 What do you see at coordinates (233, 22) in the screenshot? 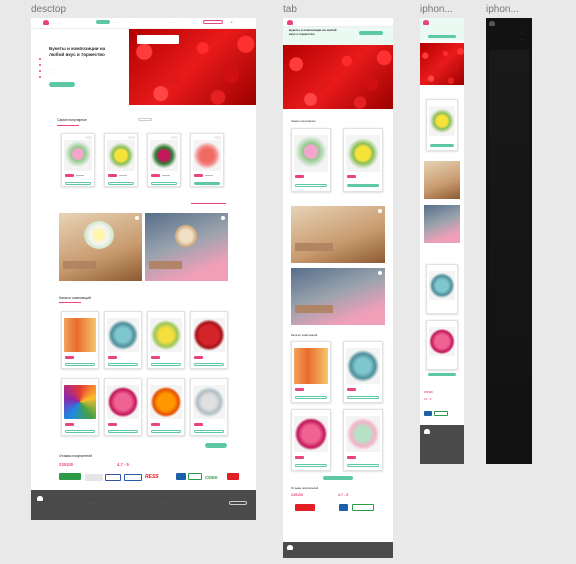
I see `cart-icon: ♥ ◌` at bounding box center [233, 22].